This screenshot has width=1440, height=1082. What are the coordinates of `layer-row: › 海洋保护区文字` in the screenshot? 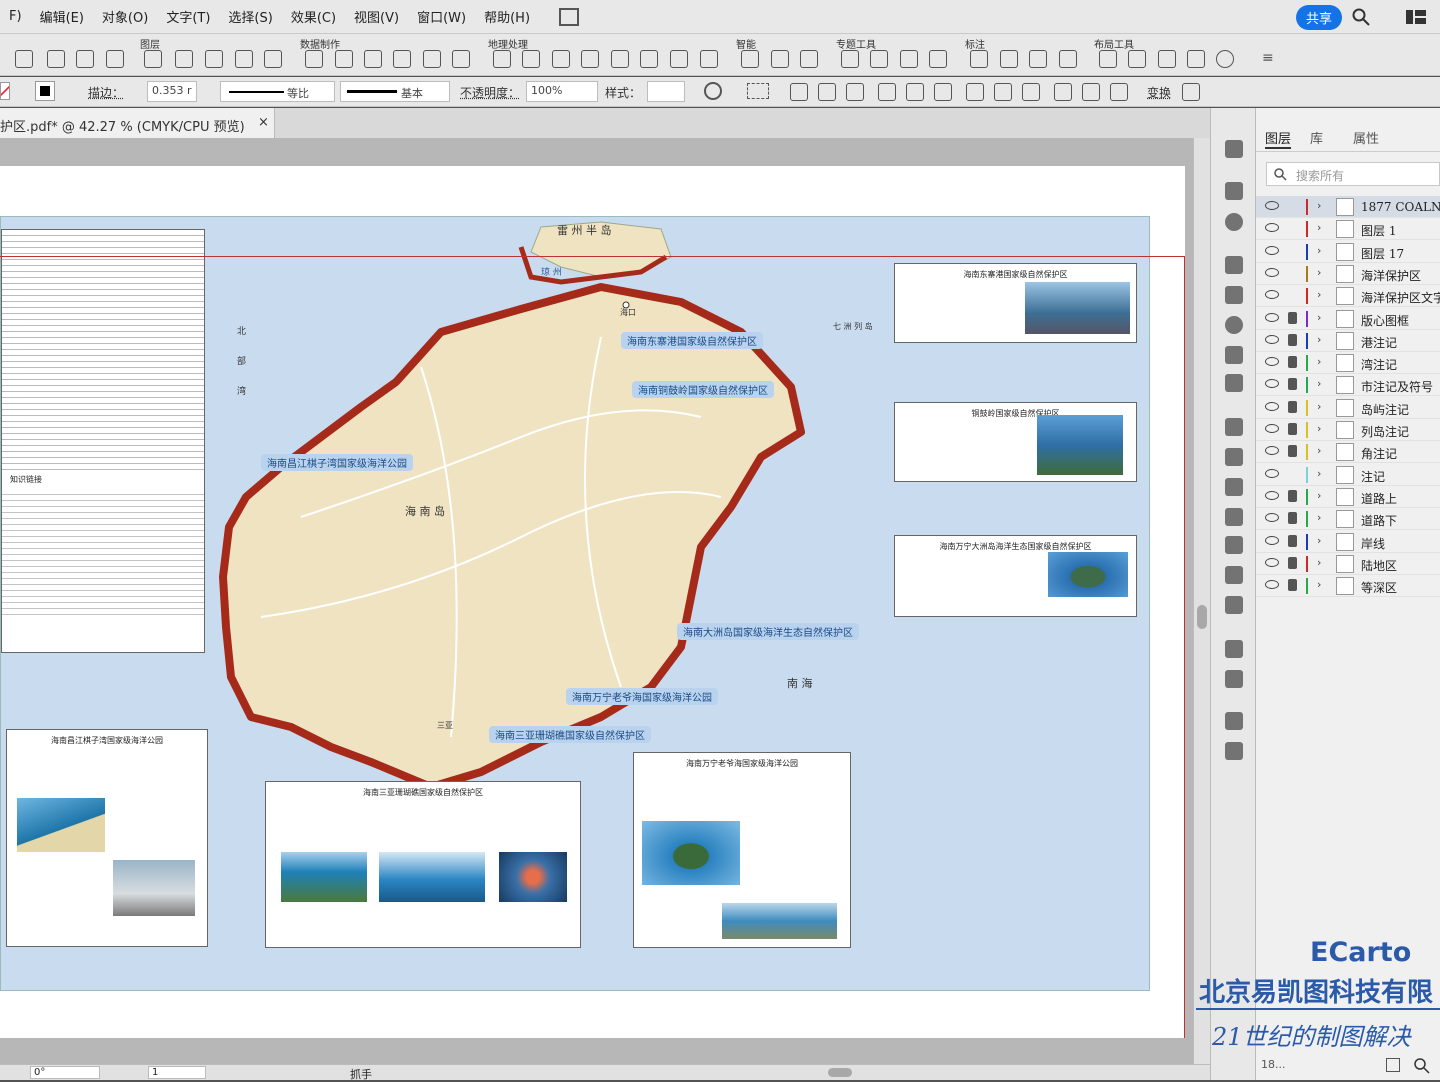 It's located at (1348, 296).